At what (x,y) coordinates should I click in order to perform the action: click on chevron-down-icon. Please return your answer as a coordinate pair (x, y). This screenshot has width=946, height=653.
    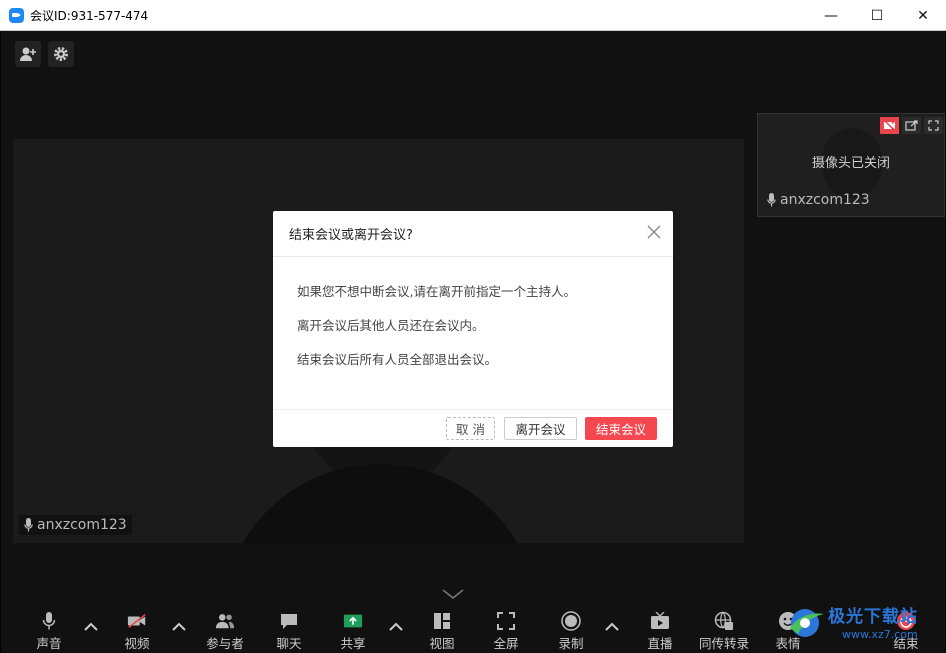
    Looking at the image, I should click on (453, 594).